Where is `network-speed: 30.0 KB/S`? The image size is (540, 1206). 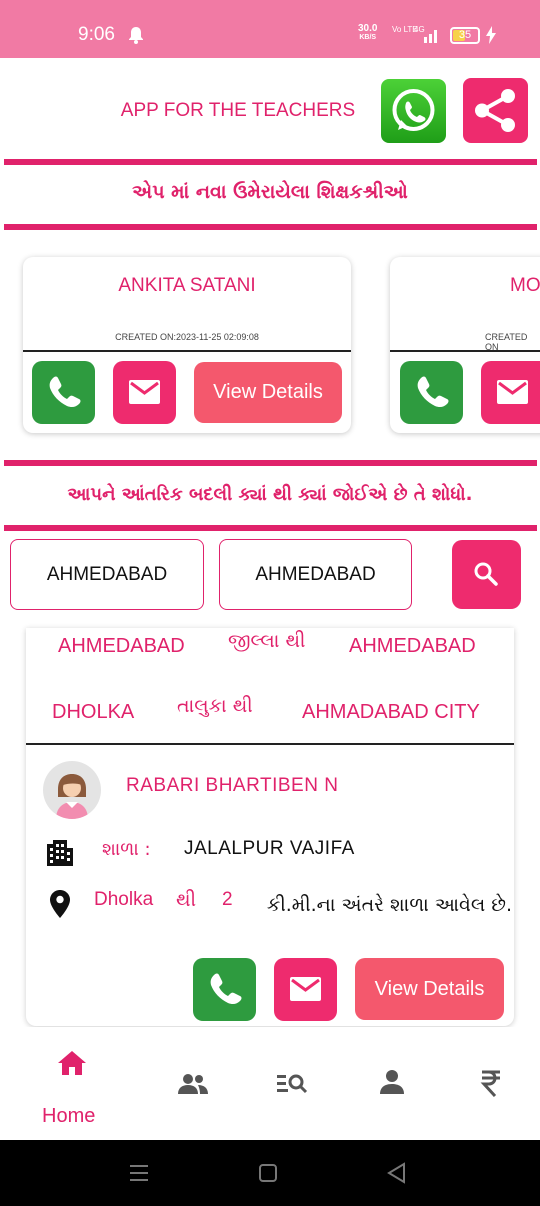
network-speed: 30.0 KB/S is located at coordinates (368, 32).